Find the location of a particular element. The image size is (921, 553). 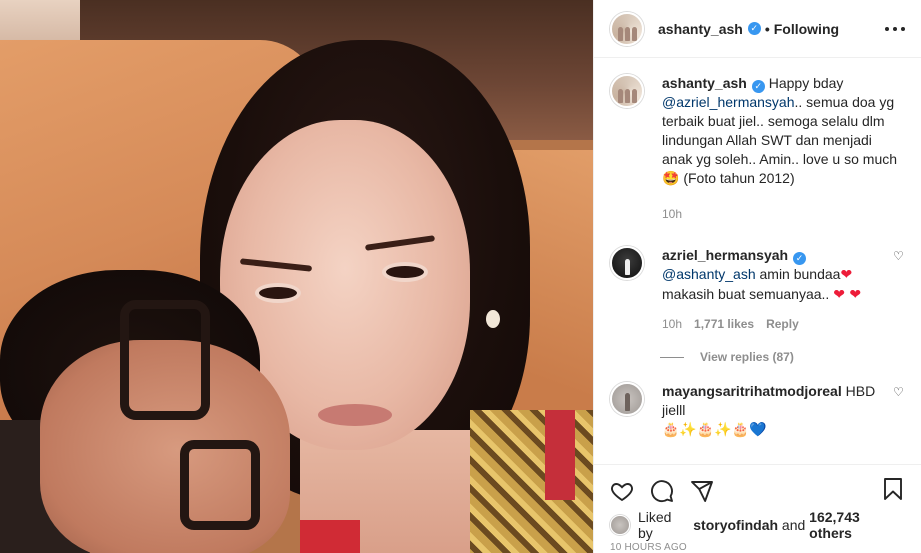

red-hearts-emoji: ❤ ❤ is located at coordinates (847, 295).